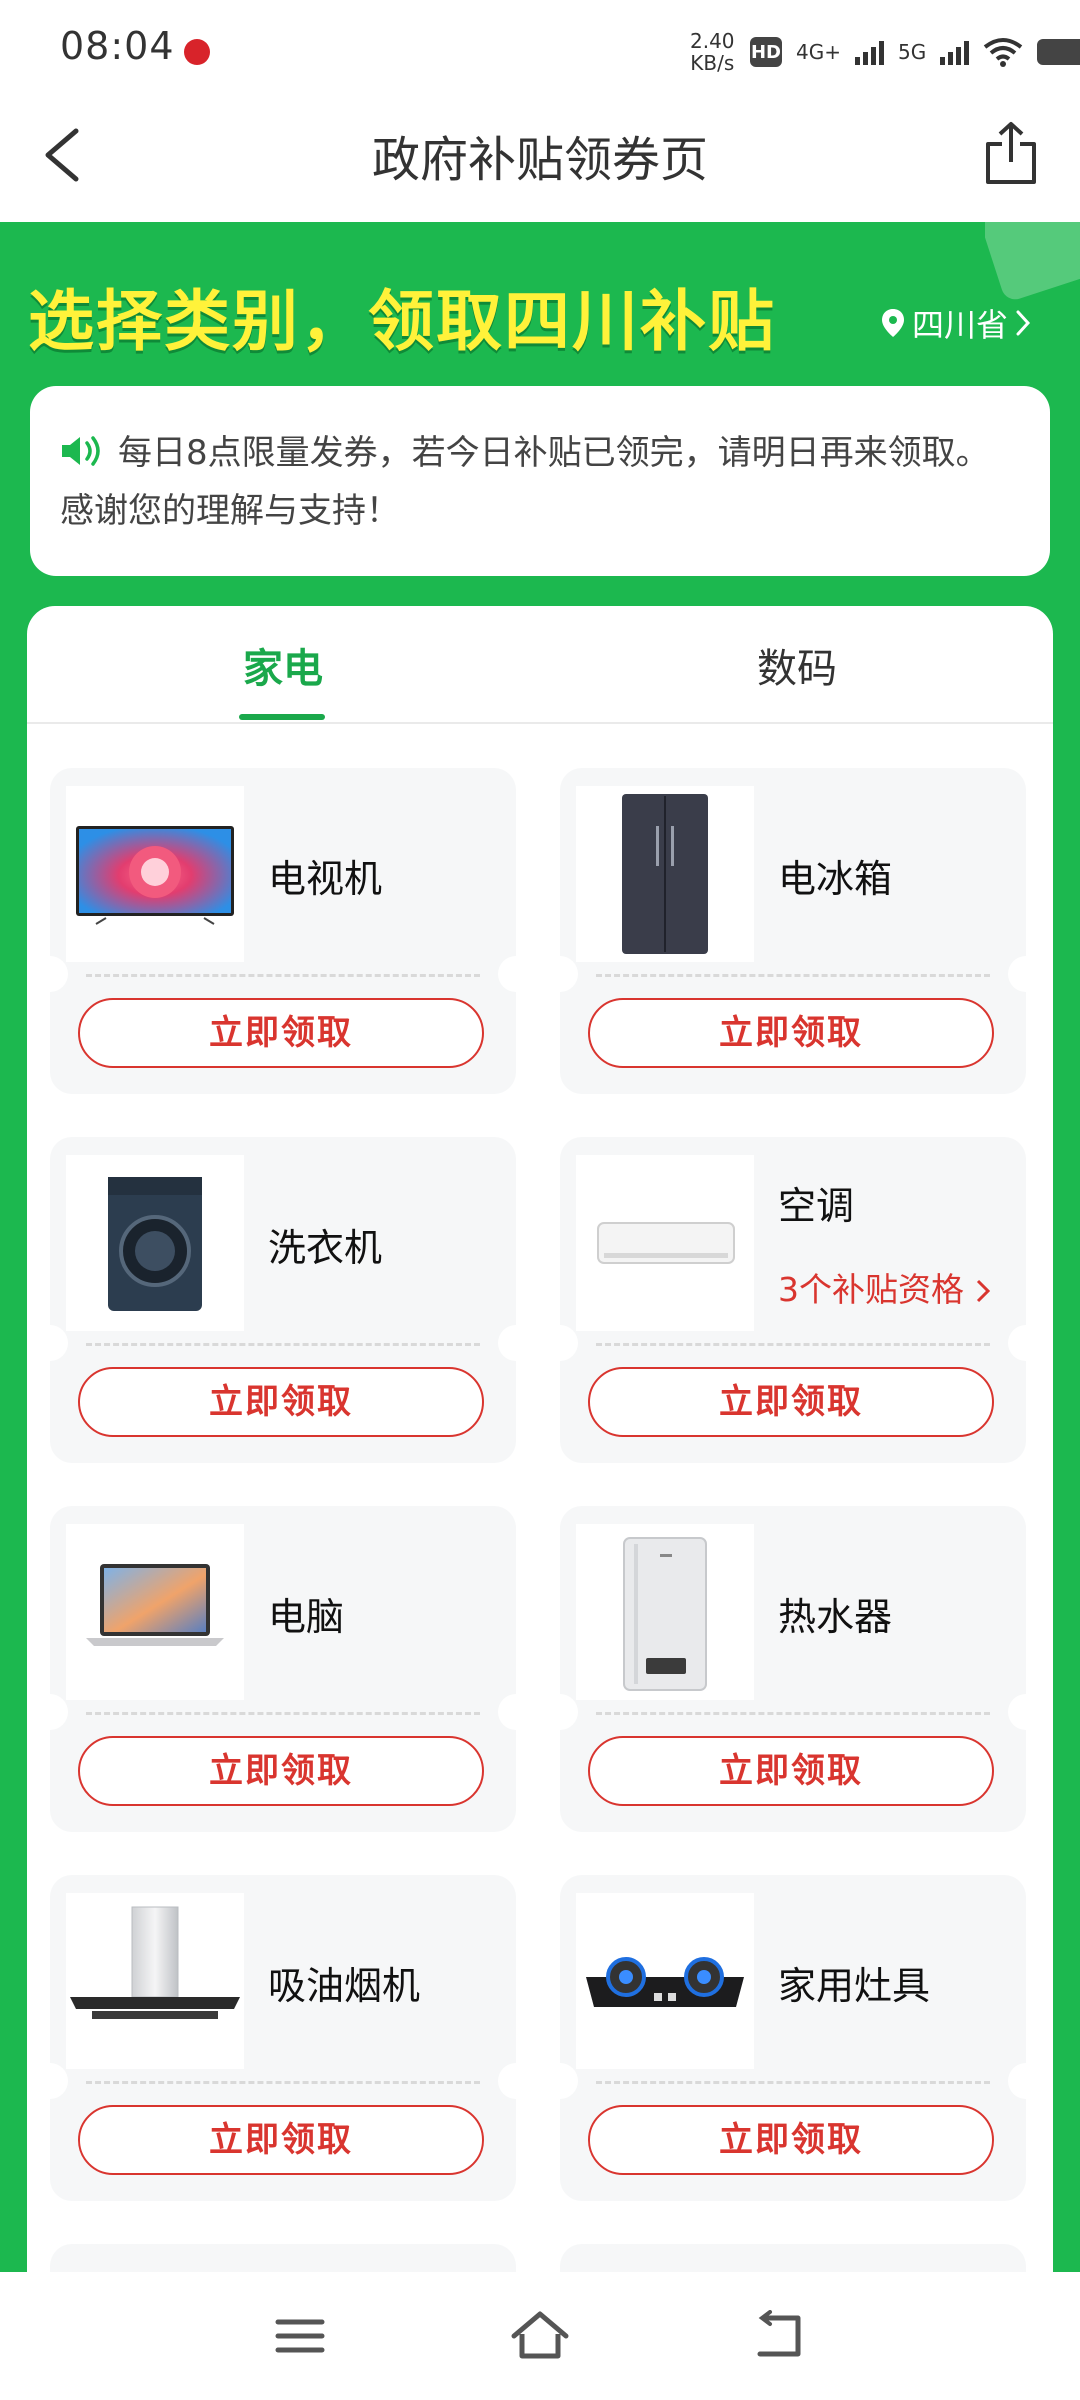 This screenshot has width=1080, height=2400. I want to click on status-icons: HD 4G+ 5G, so click(915, 52).